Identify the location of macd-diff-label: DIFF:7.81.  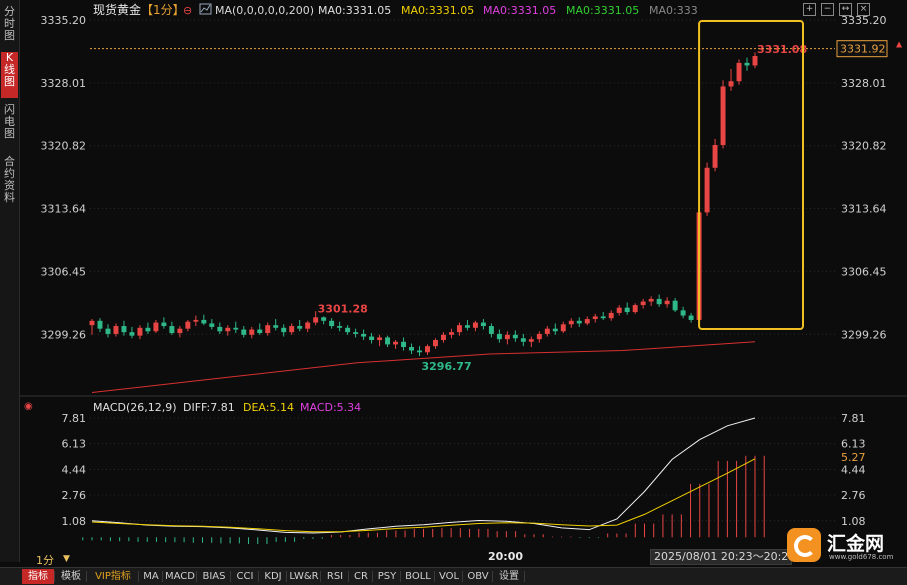
(209, 407).